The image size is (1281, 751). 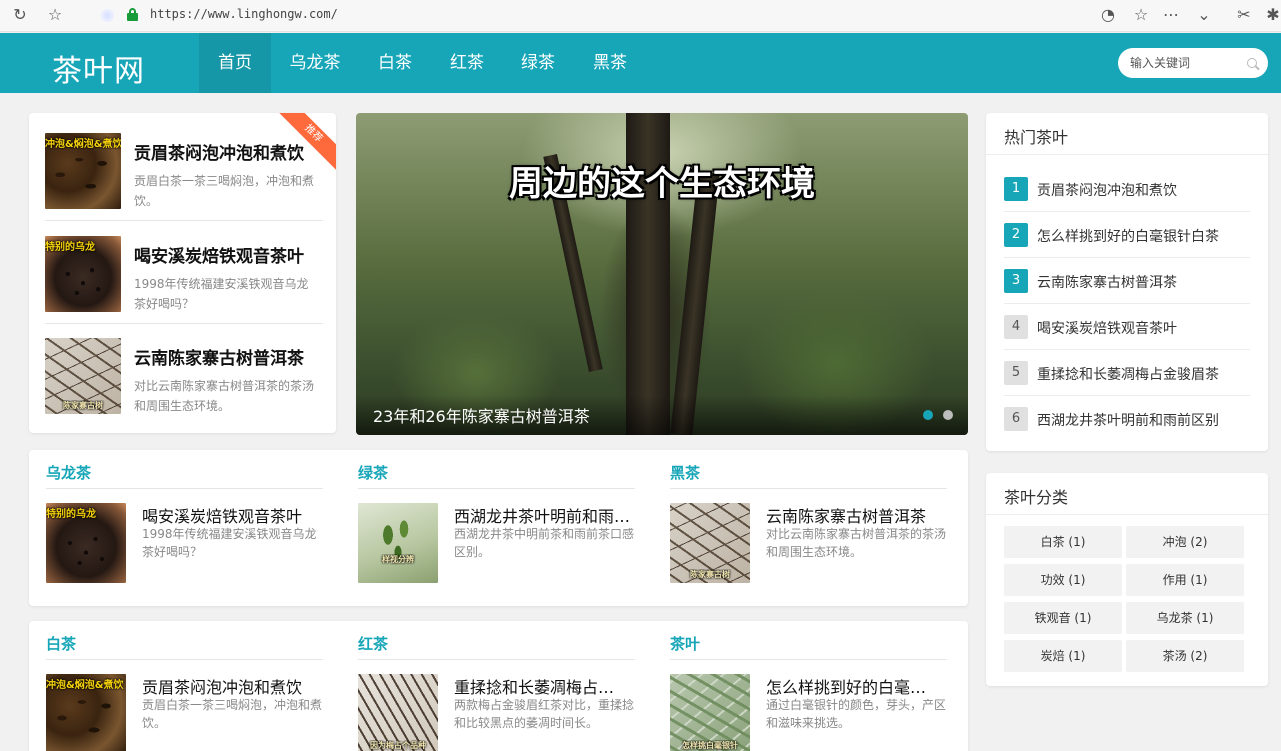 What do you see at coordinates (1185, 542) in the screenshot?
I see `category-tag: 冲泡 (2)` at bounding box center [1185, 542].